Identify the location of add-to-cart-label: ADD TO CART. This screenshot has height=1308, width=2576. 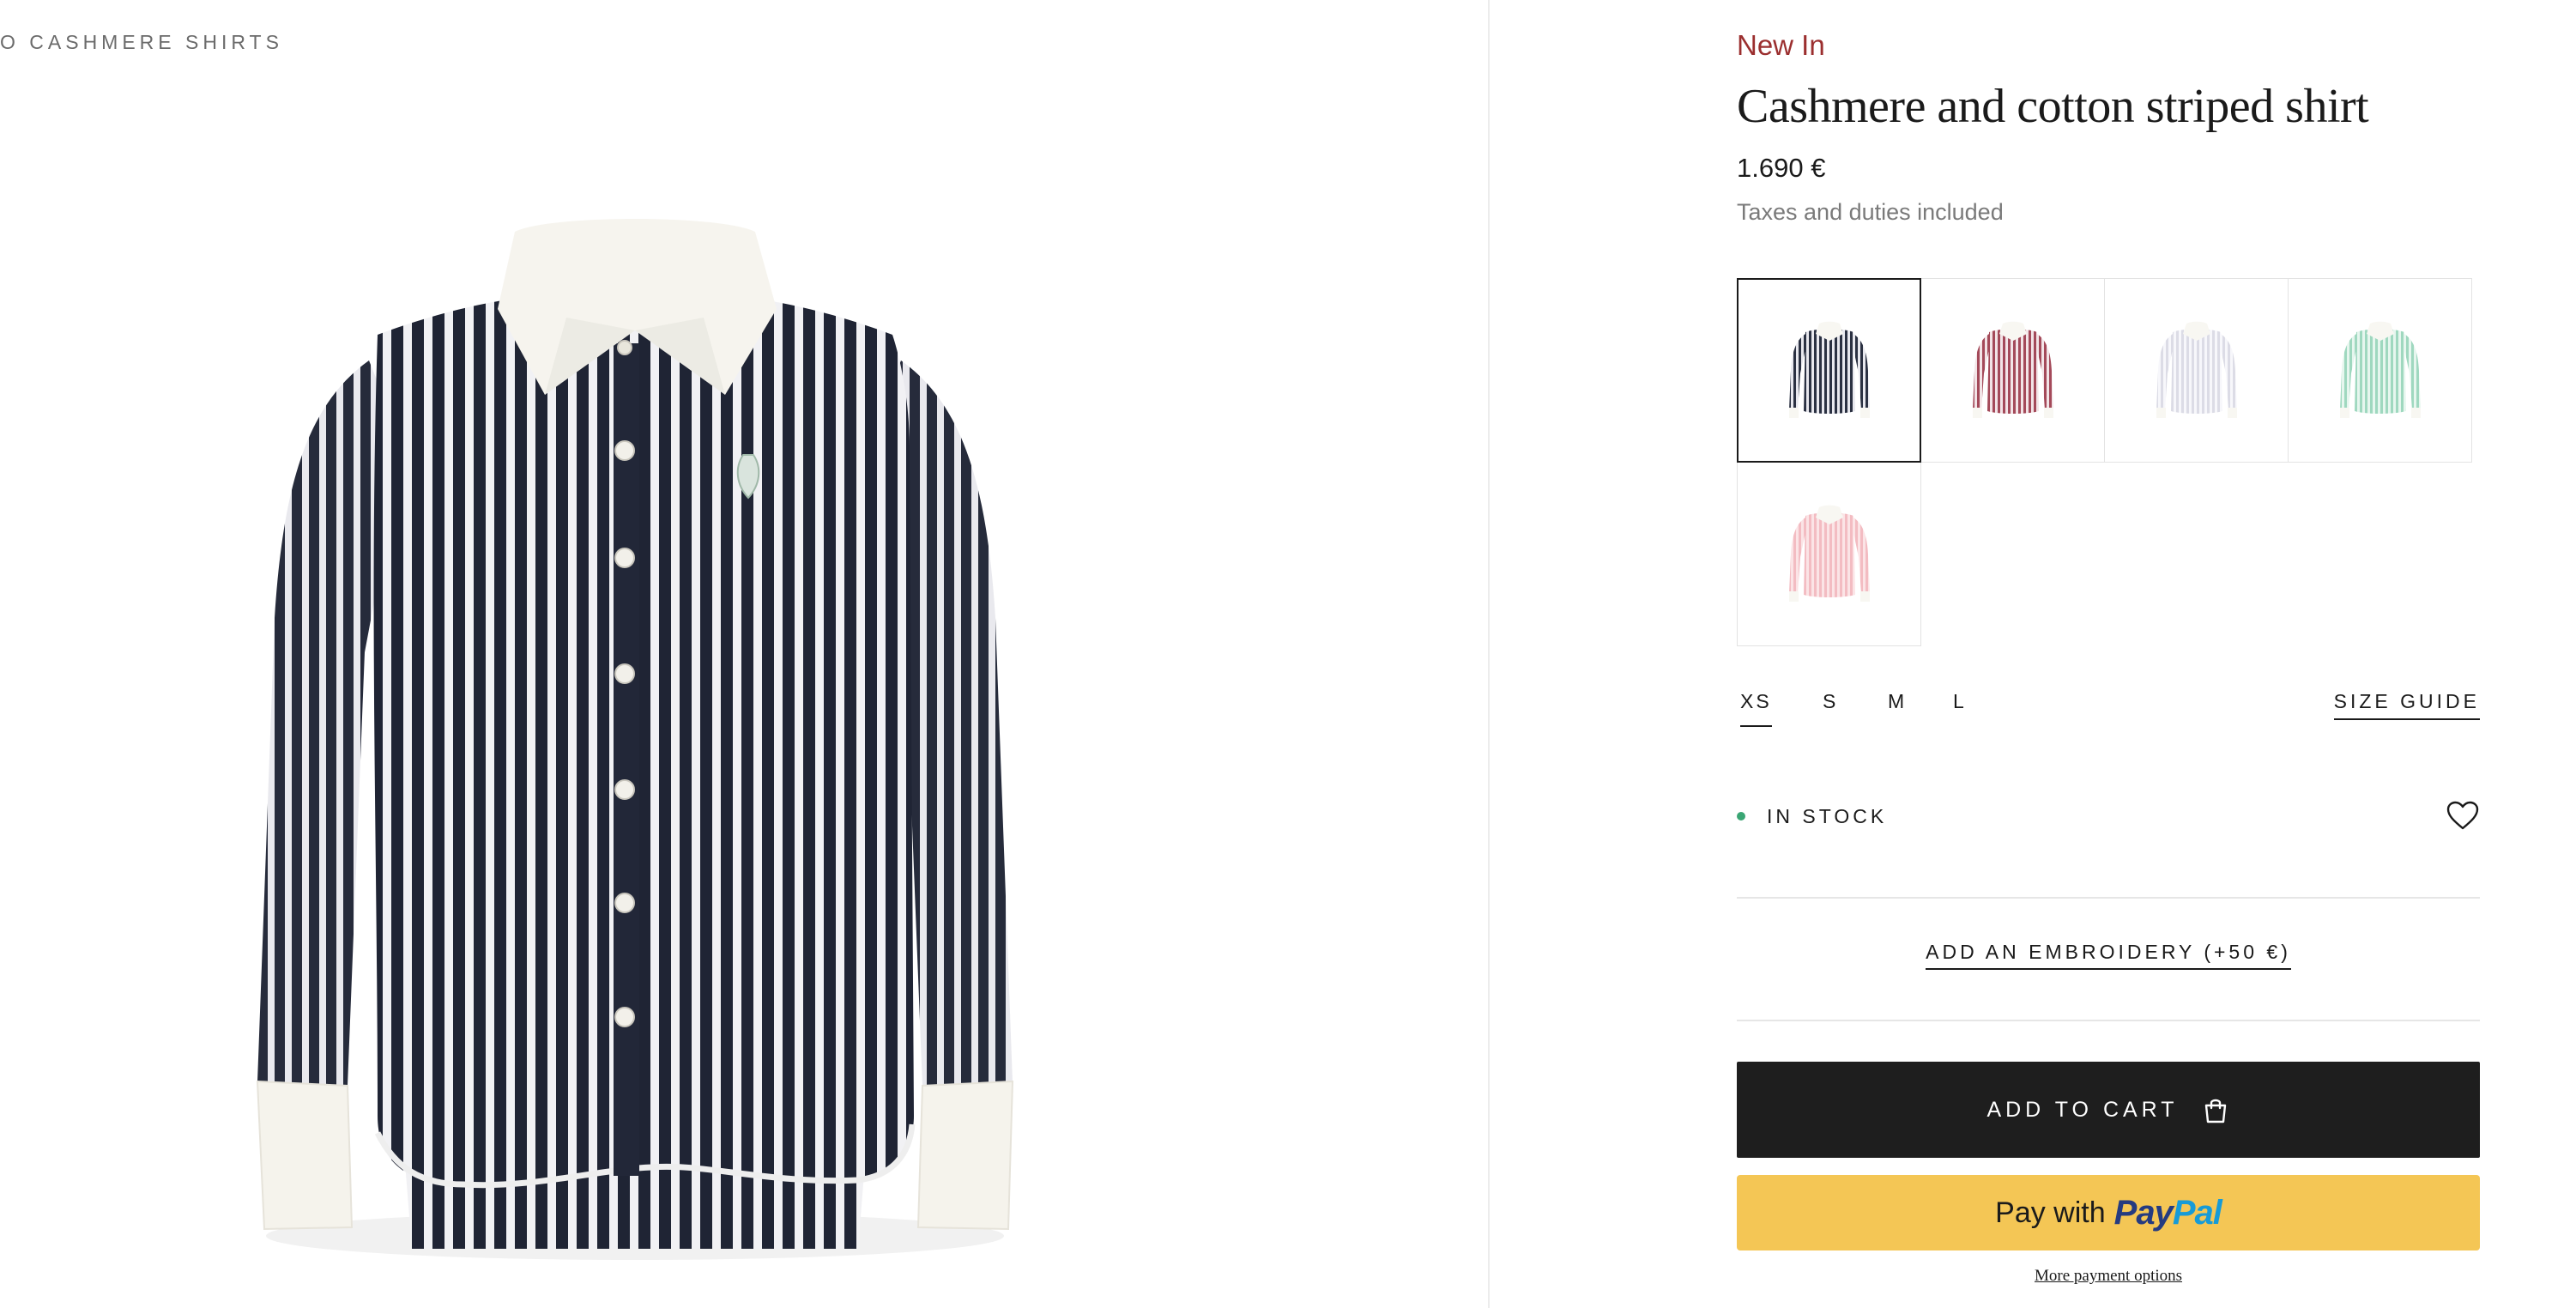
(2082, 1109).